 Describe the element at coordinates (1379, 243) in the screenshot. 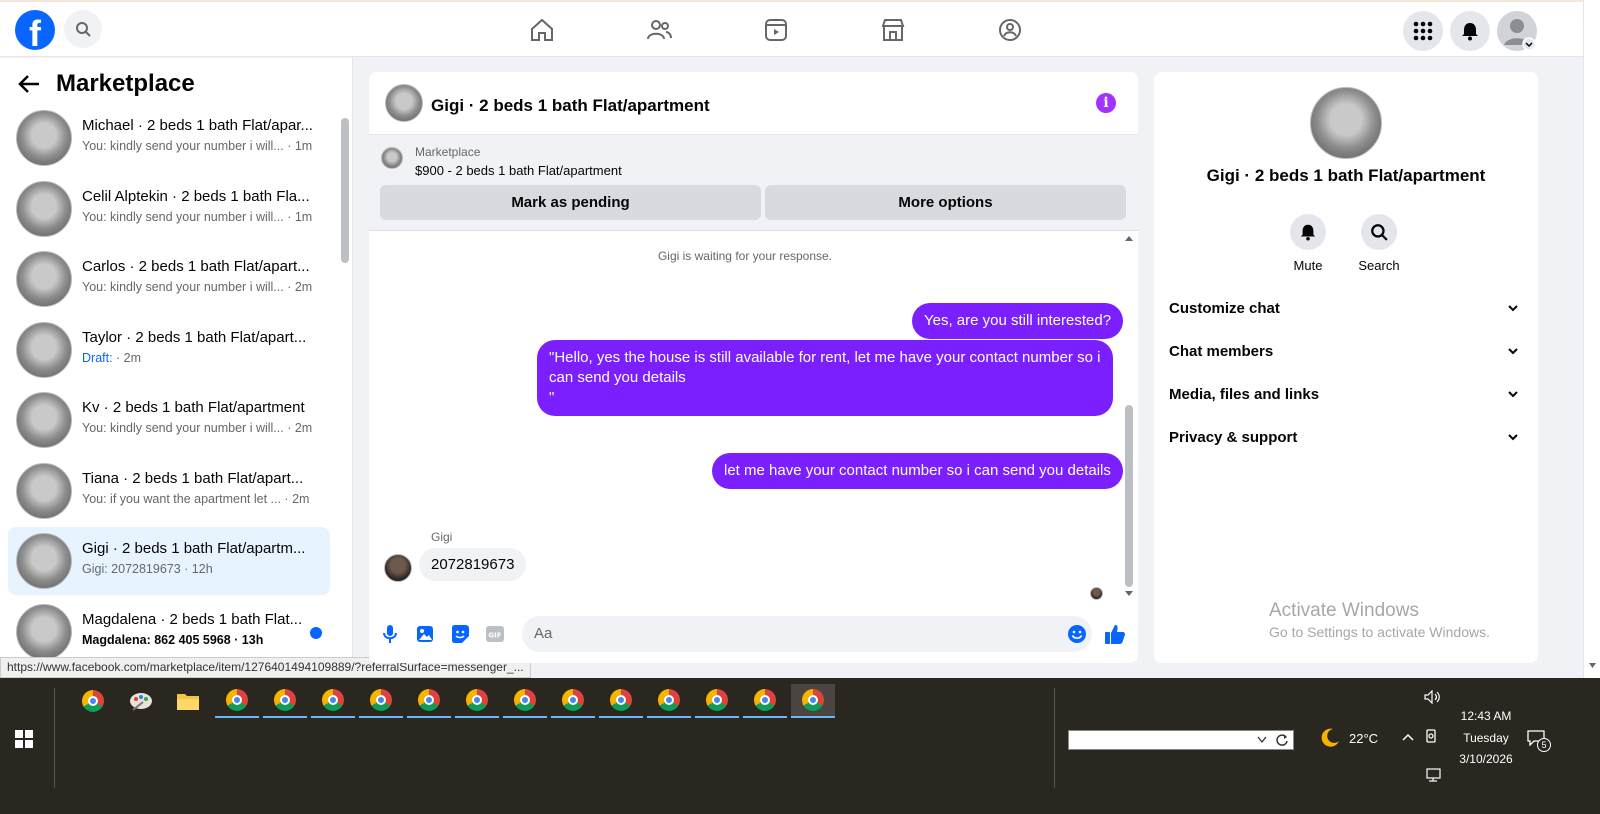

I see `search-in-chat-button: Search` at that location.